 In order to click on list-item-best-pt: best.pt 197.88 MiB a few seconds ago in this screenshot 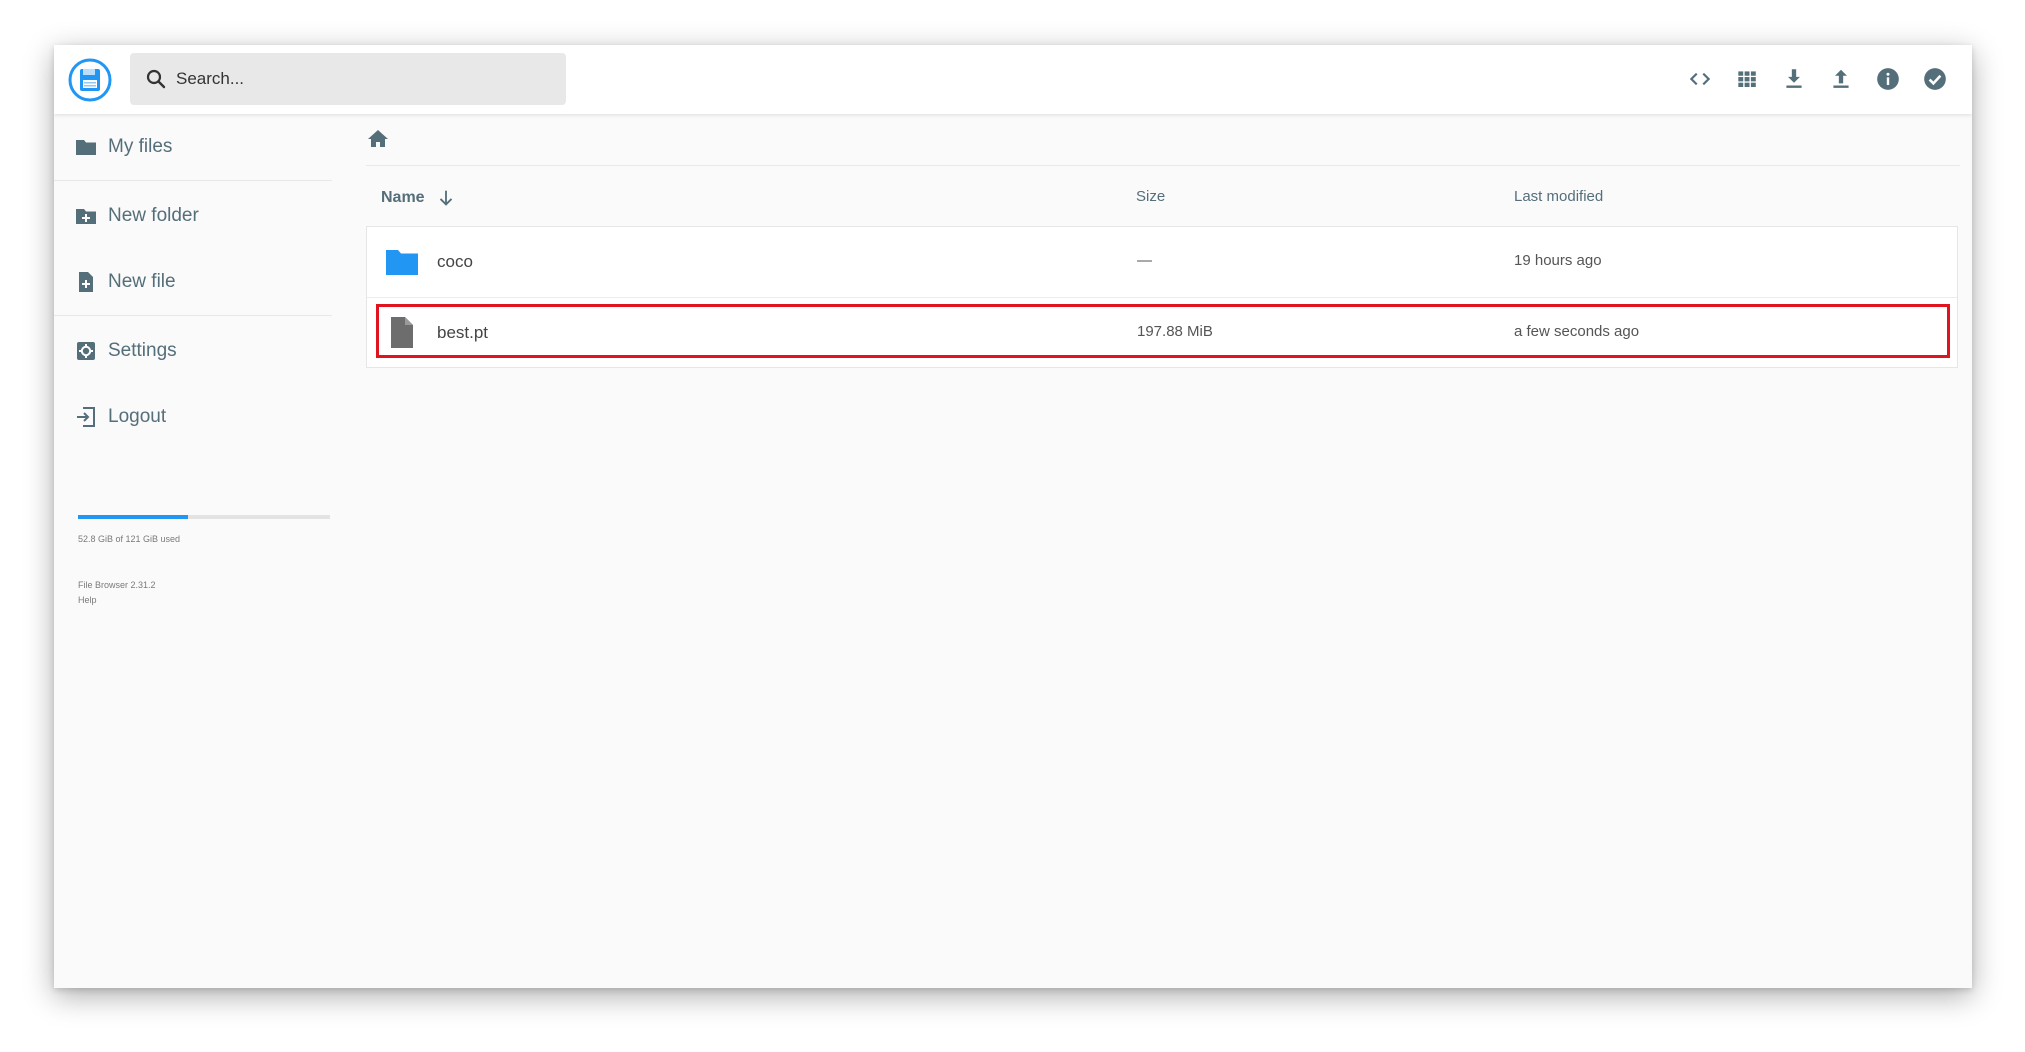, I will do `click(1162, 333)`.